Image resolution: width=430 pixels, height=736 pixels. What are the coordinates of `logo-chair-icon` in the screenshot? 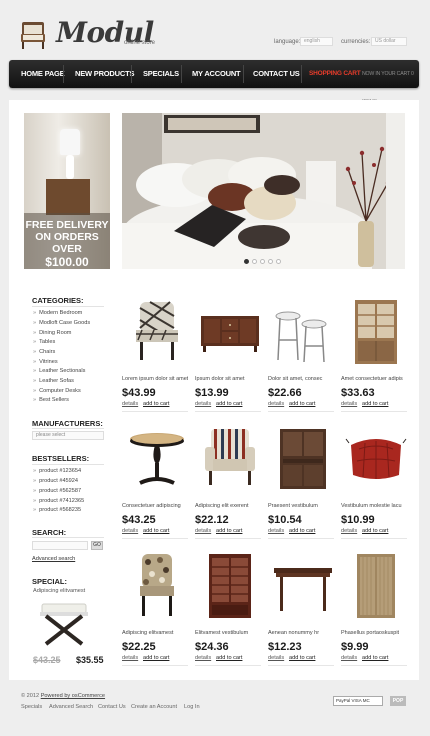 It's located at (33, 35).